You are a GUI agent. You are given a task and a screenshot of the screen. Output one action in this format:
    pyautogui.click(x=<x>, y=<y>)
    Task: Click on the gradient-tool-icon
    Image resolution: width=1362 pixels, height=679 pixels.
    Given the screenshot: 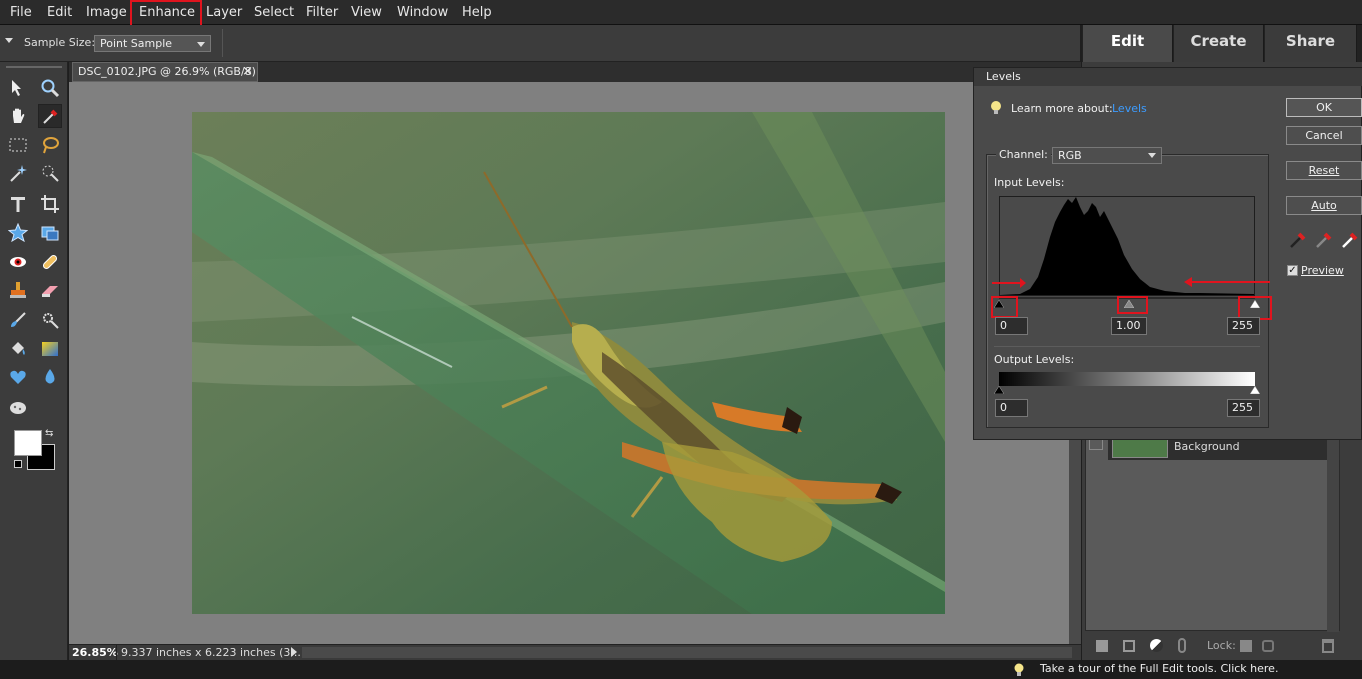 What is the action you would take?
    pyautogui.click(x=50, y=349)
    